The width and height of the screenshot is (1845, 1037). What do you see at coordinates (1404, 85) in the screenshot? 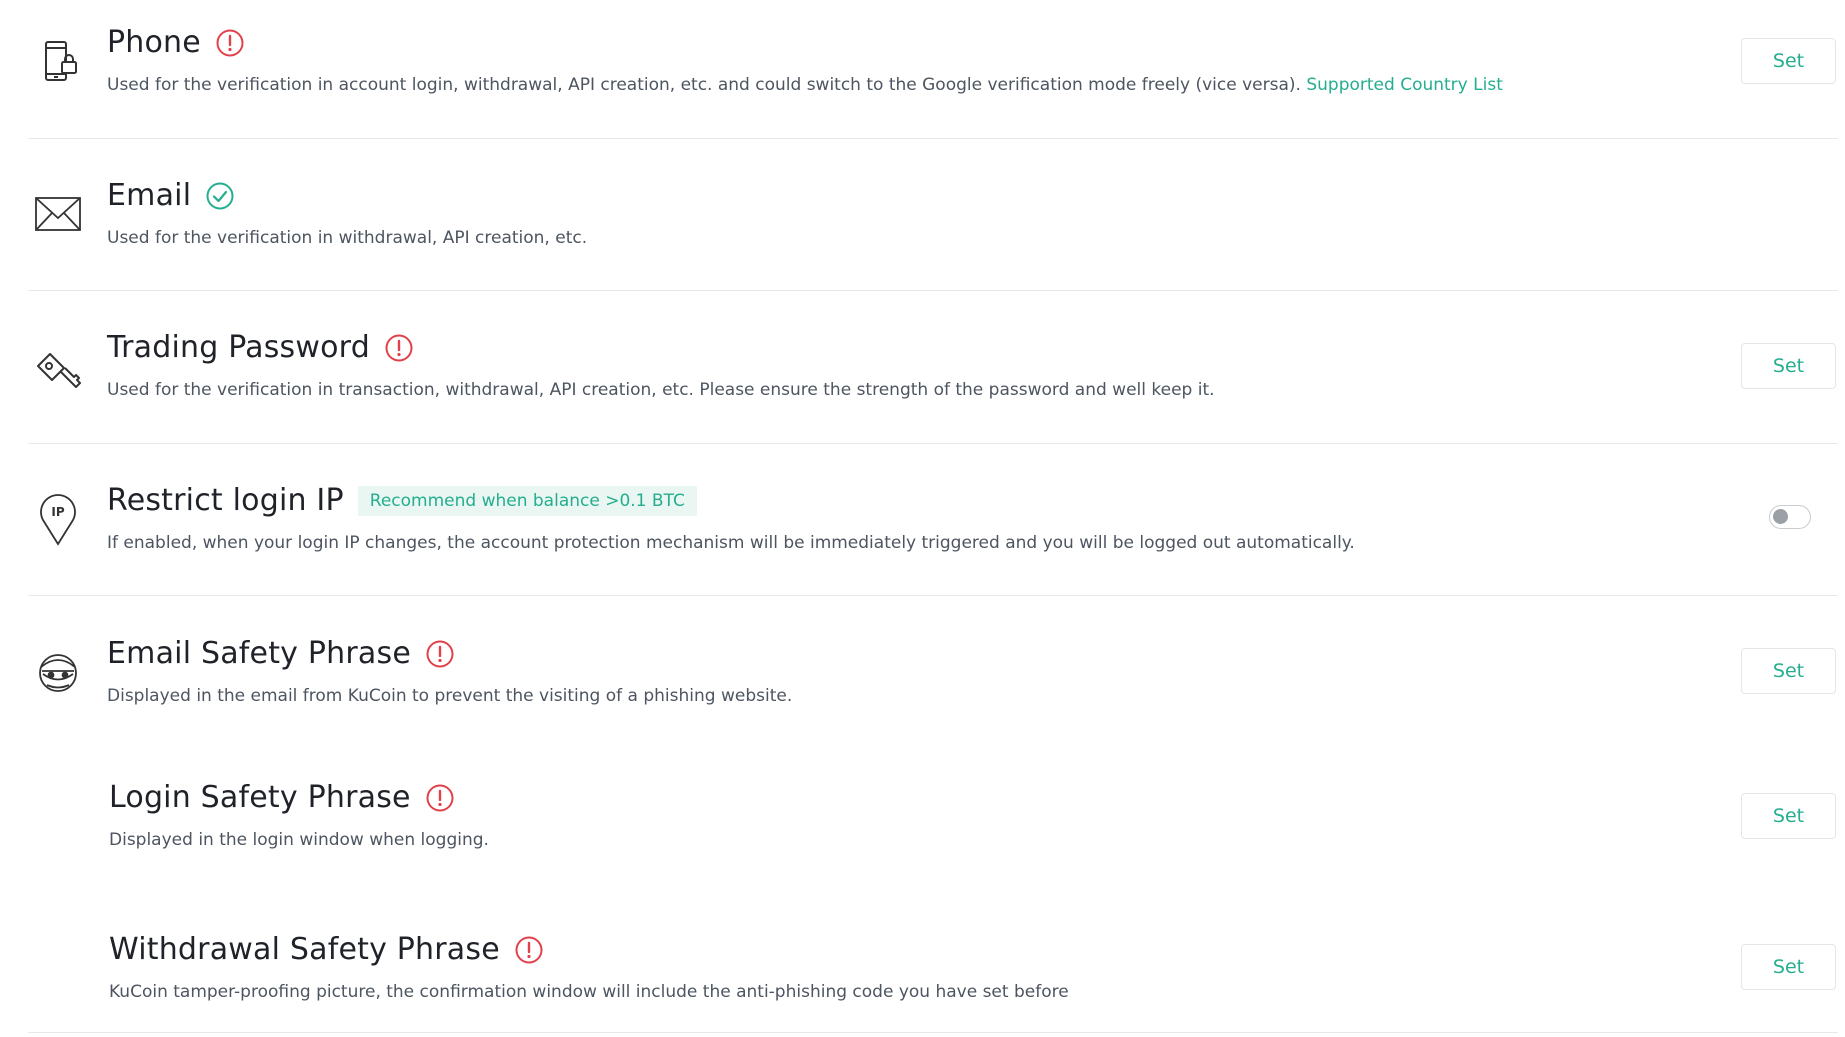
I see `supported-country-list-link: Supported Country List` at bounding box center [1404, 85].